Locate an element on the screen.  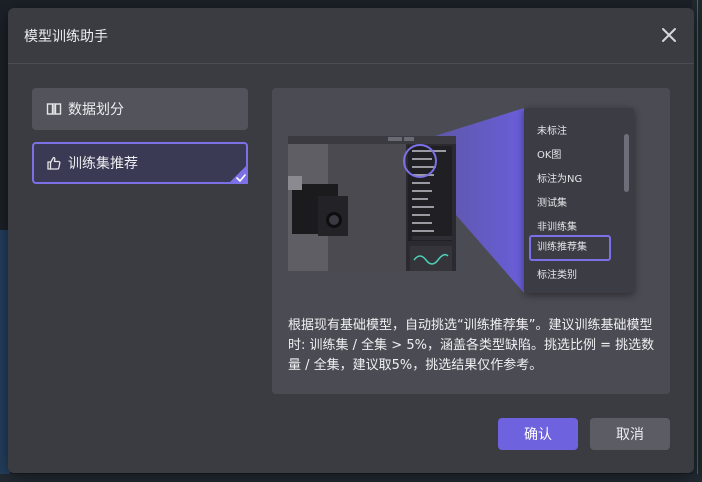
menu-item-data-split: 数据划分 is located at coordinates (140, 109).